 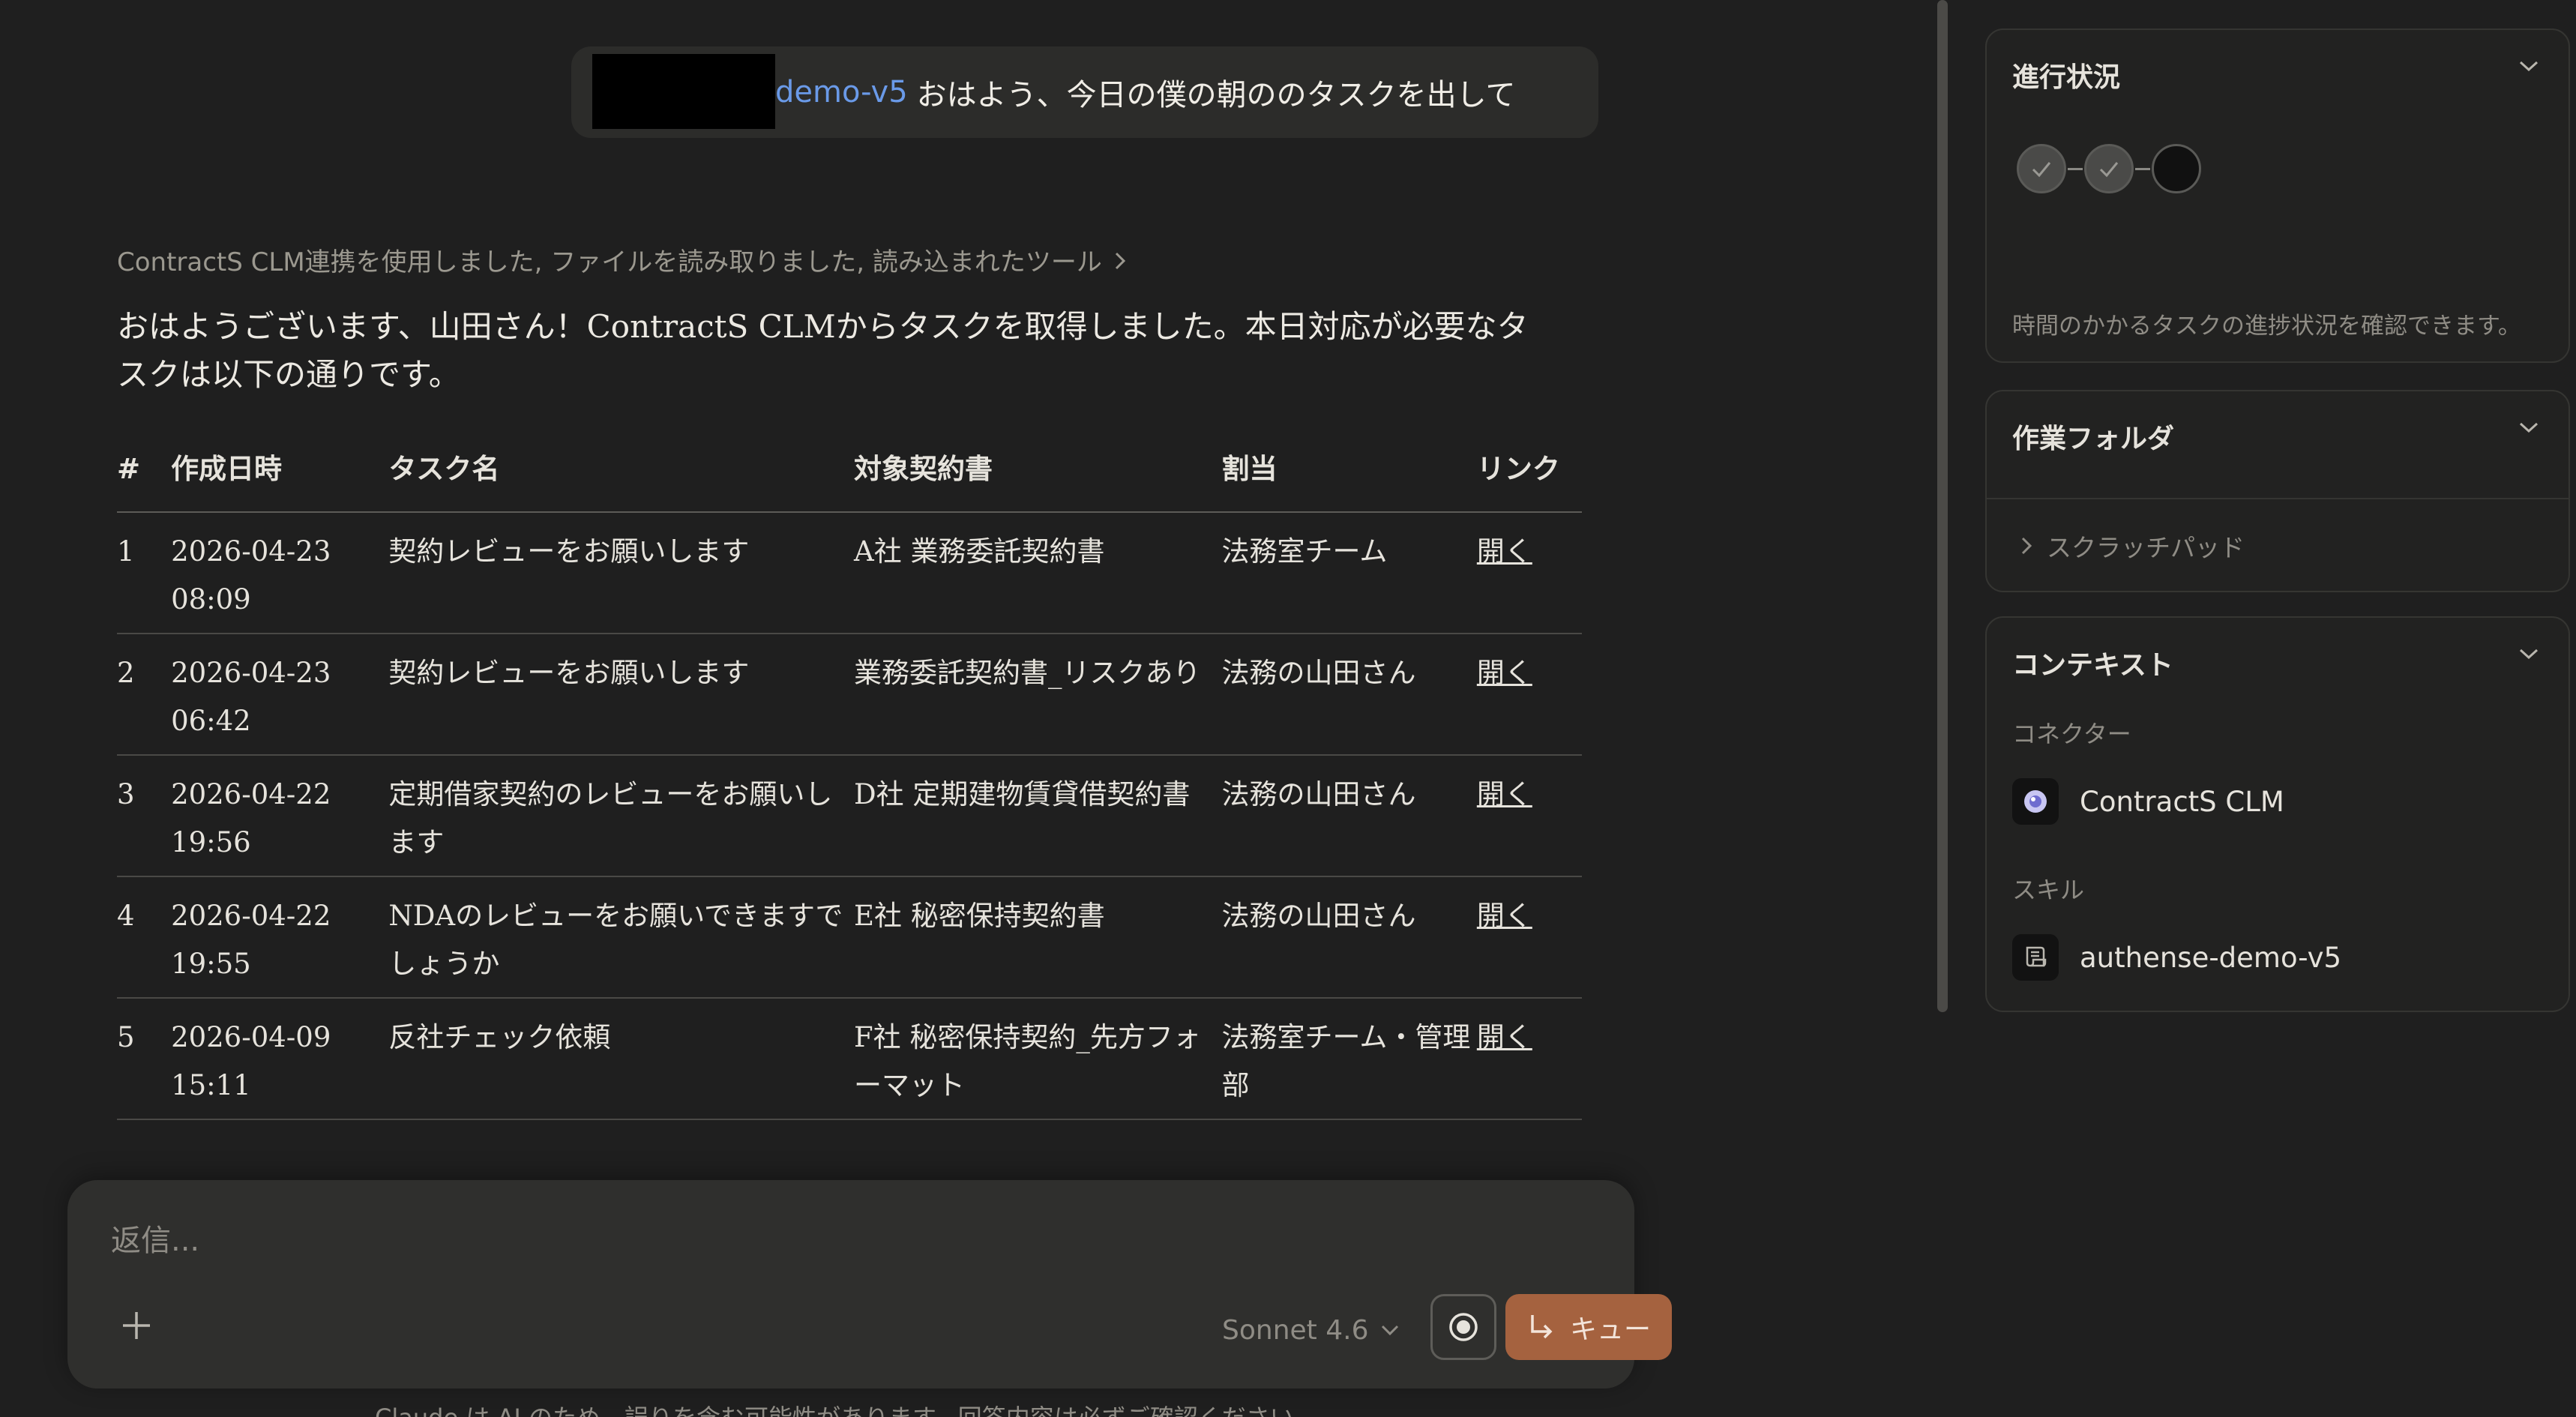 What do you see at coordinates (2036, 801) in the screenshot?
I see `connector-icon` at bounding box center [2036, 801].